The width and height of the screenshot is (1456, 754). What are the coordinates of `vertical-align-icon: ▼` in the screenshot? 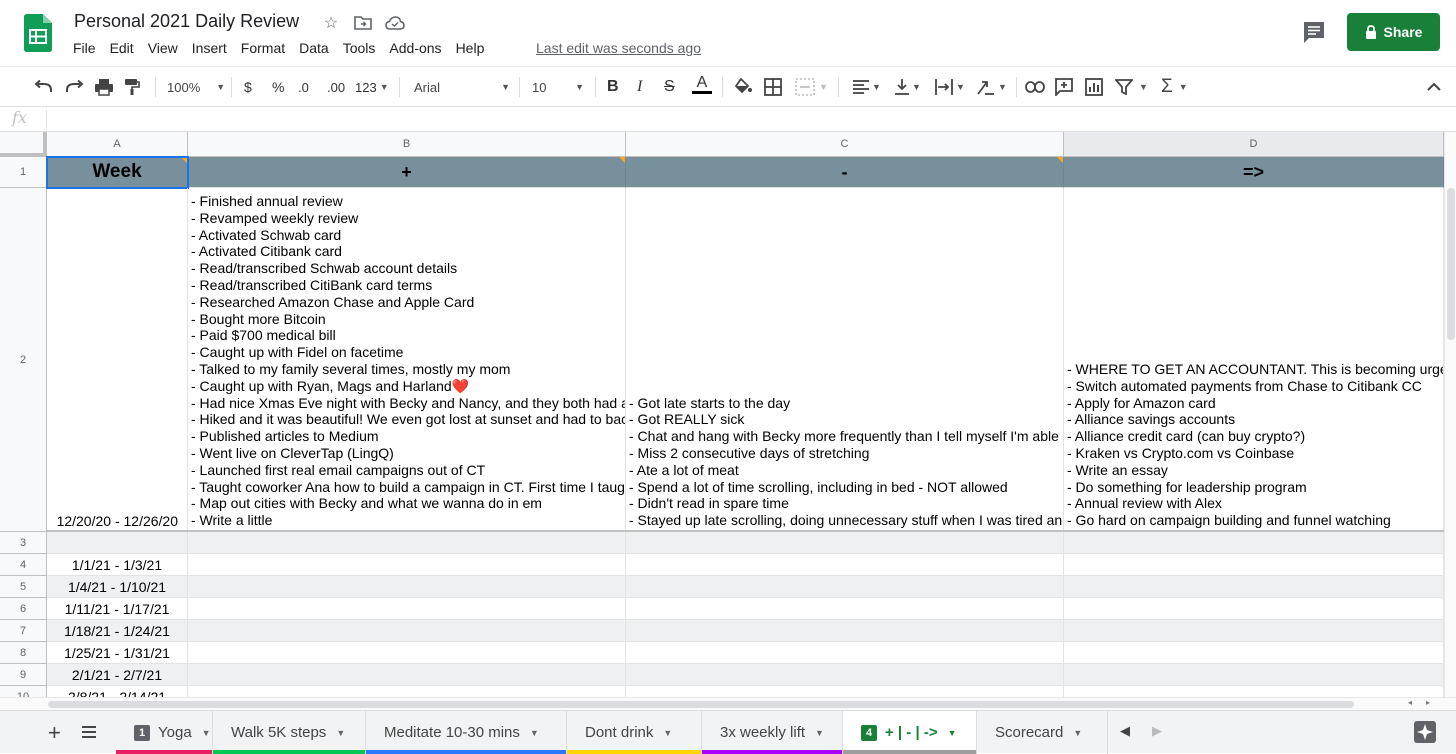 It's located at (907, 87).